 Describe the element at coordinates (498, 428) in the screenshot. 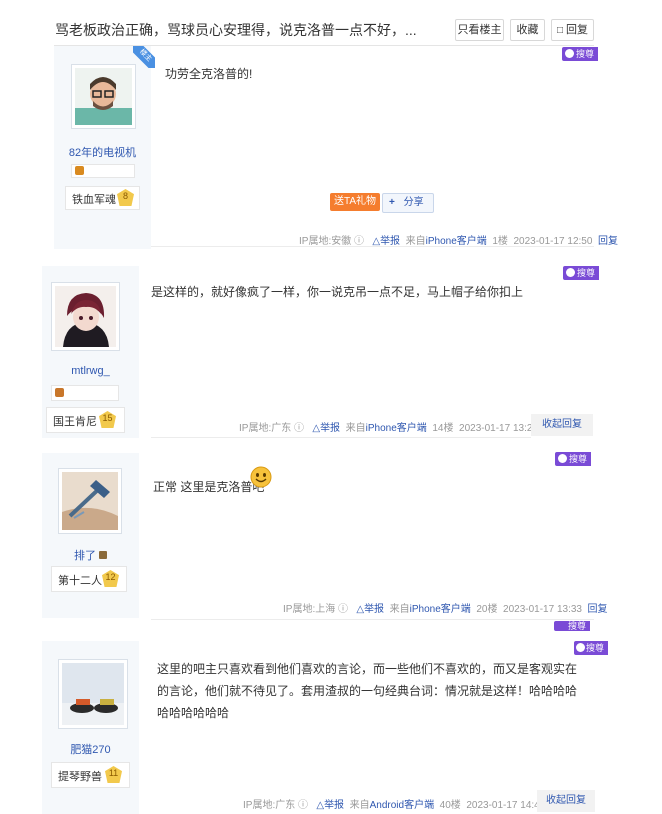

I see `post-time: 2023-01-17 13:20` at that location.